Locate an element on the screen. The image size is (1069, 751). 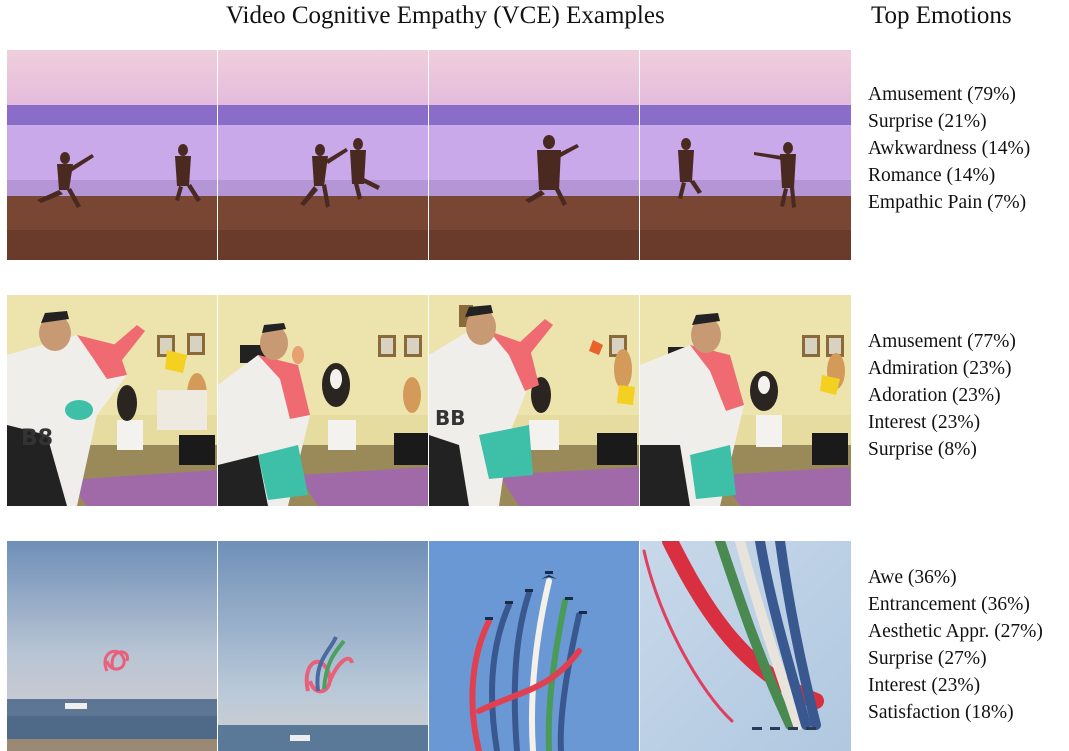
emotion-label: Surprise (27%) is located at coordinates (927, 658).